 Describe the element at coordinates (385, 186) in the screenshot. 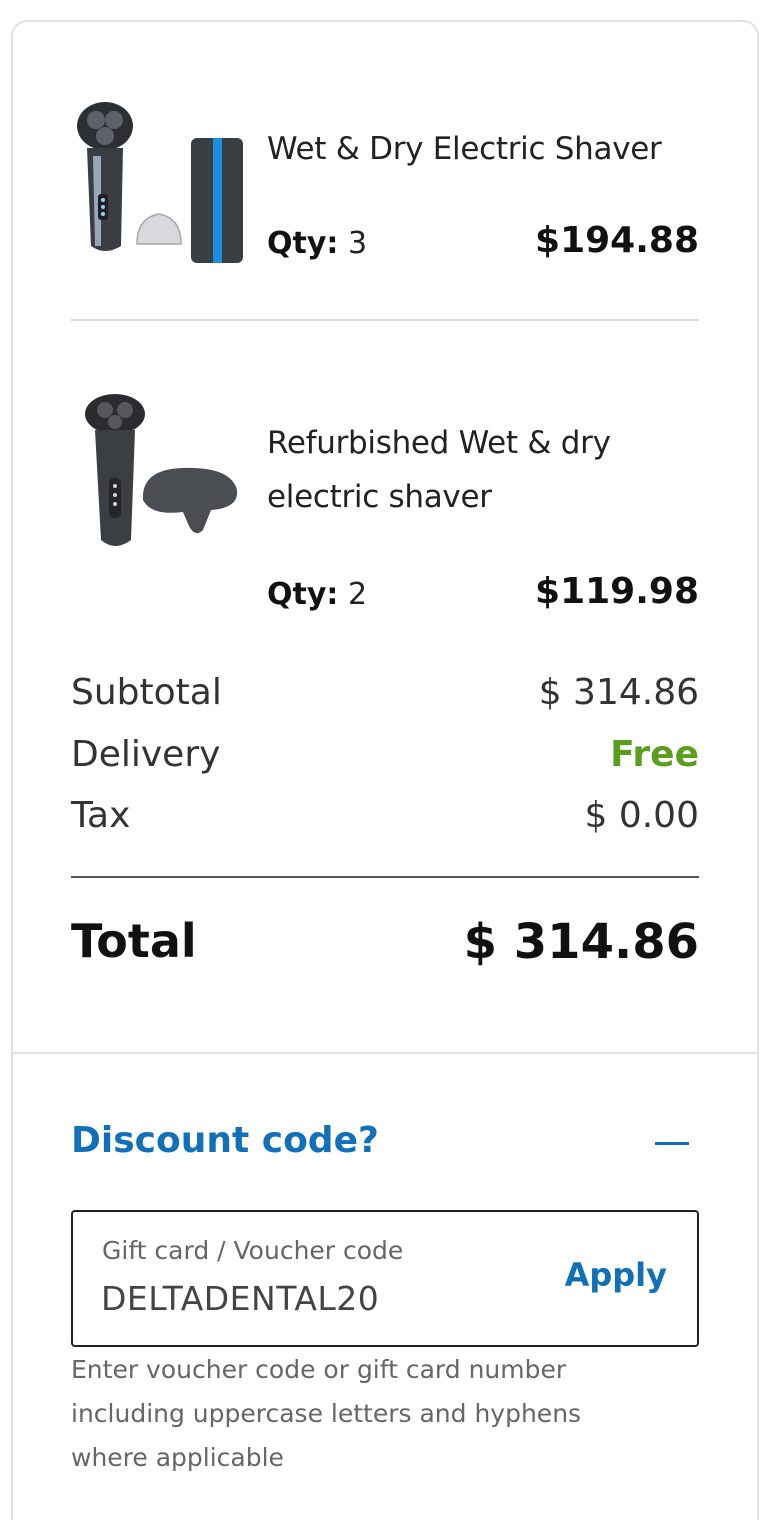

I see `cart-item: Wet & Dry Electric Shaver Qty: 3 $194.88` at that location.